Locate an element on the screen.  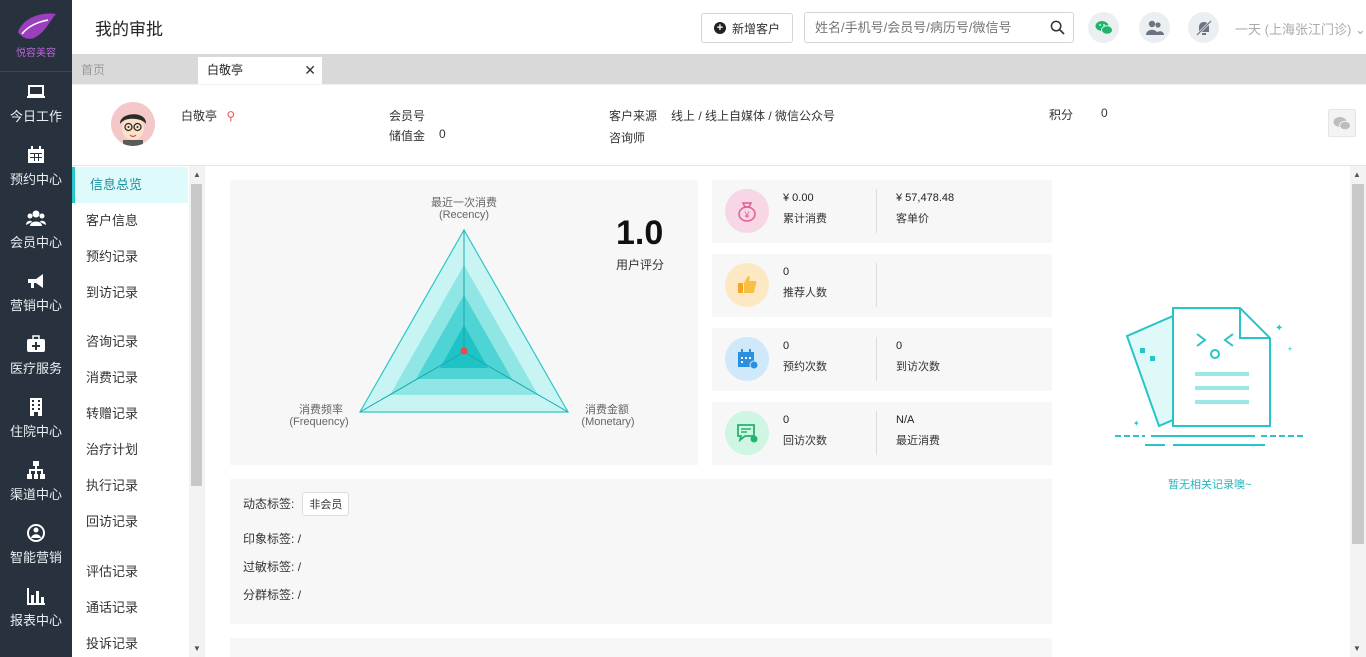
score-point is located at coordinates (464, 351).